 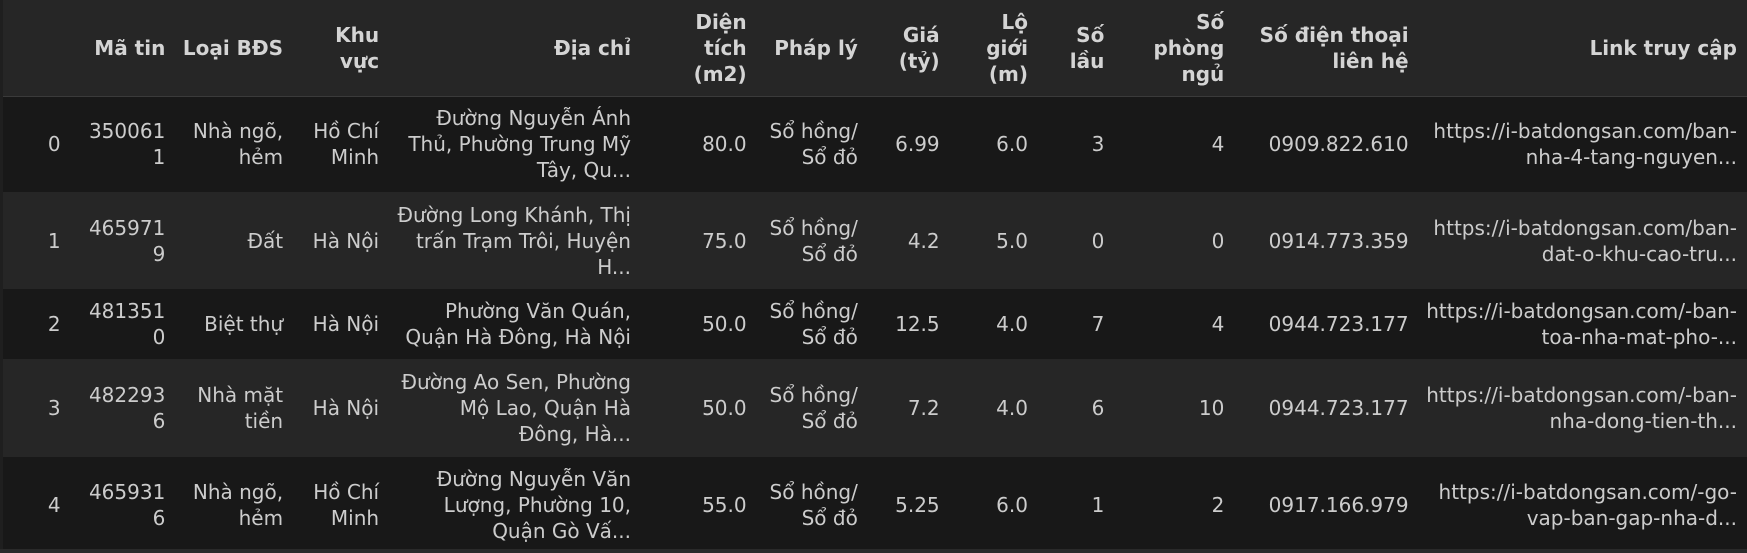 I want to click on cell-gia: 4.2, so click(x=923, y=240).